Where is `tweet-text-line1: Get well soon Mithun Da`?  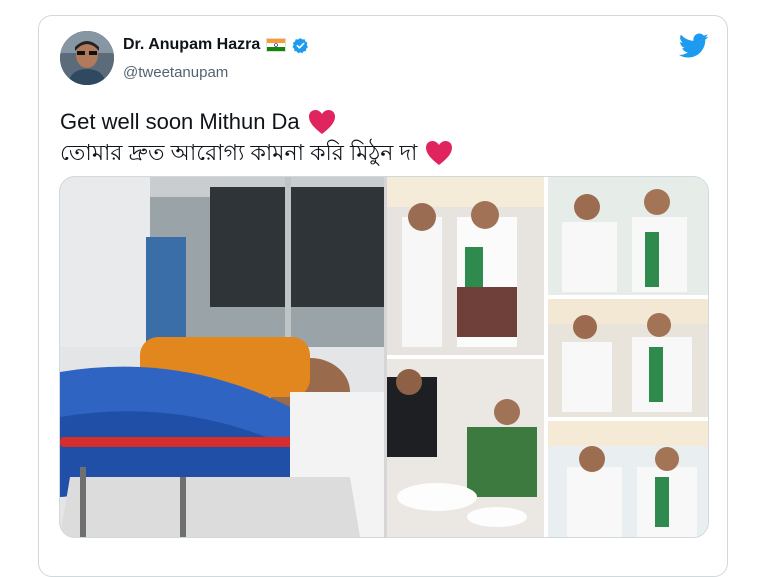 tweet-text-line1: Get well soon Mithun Da is located at coordinates (180, 121).